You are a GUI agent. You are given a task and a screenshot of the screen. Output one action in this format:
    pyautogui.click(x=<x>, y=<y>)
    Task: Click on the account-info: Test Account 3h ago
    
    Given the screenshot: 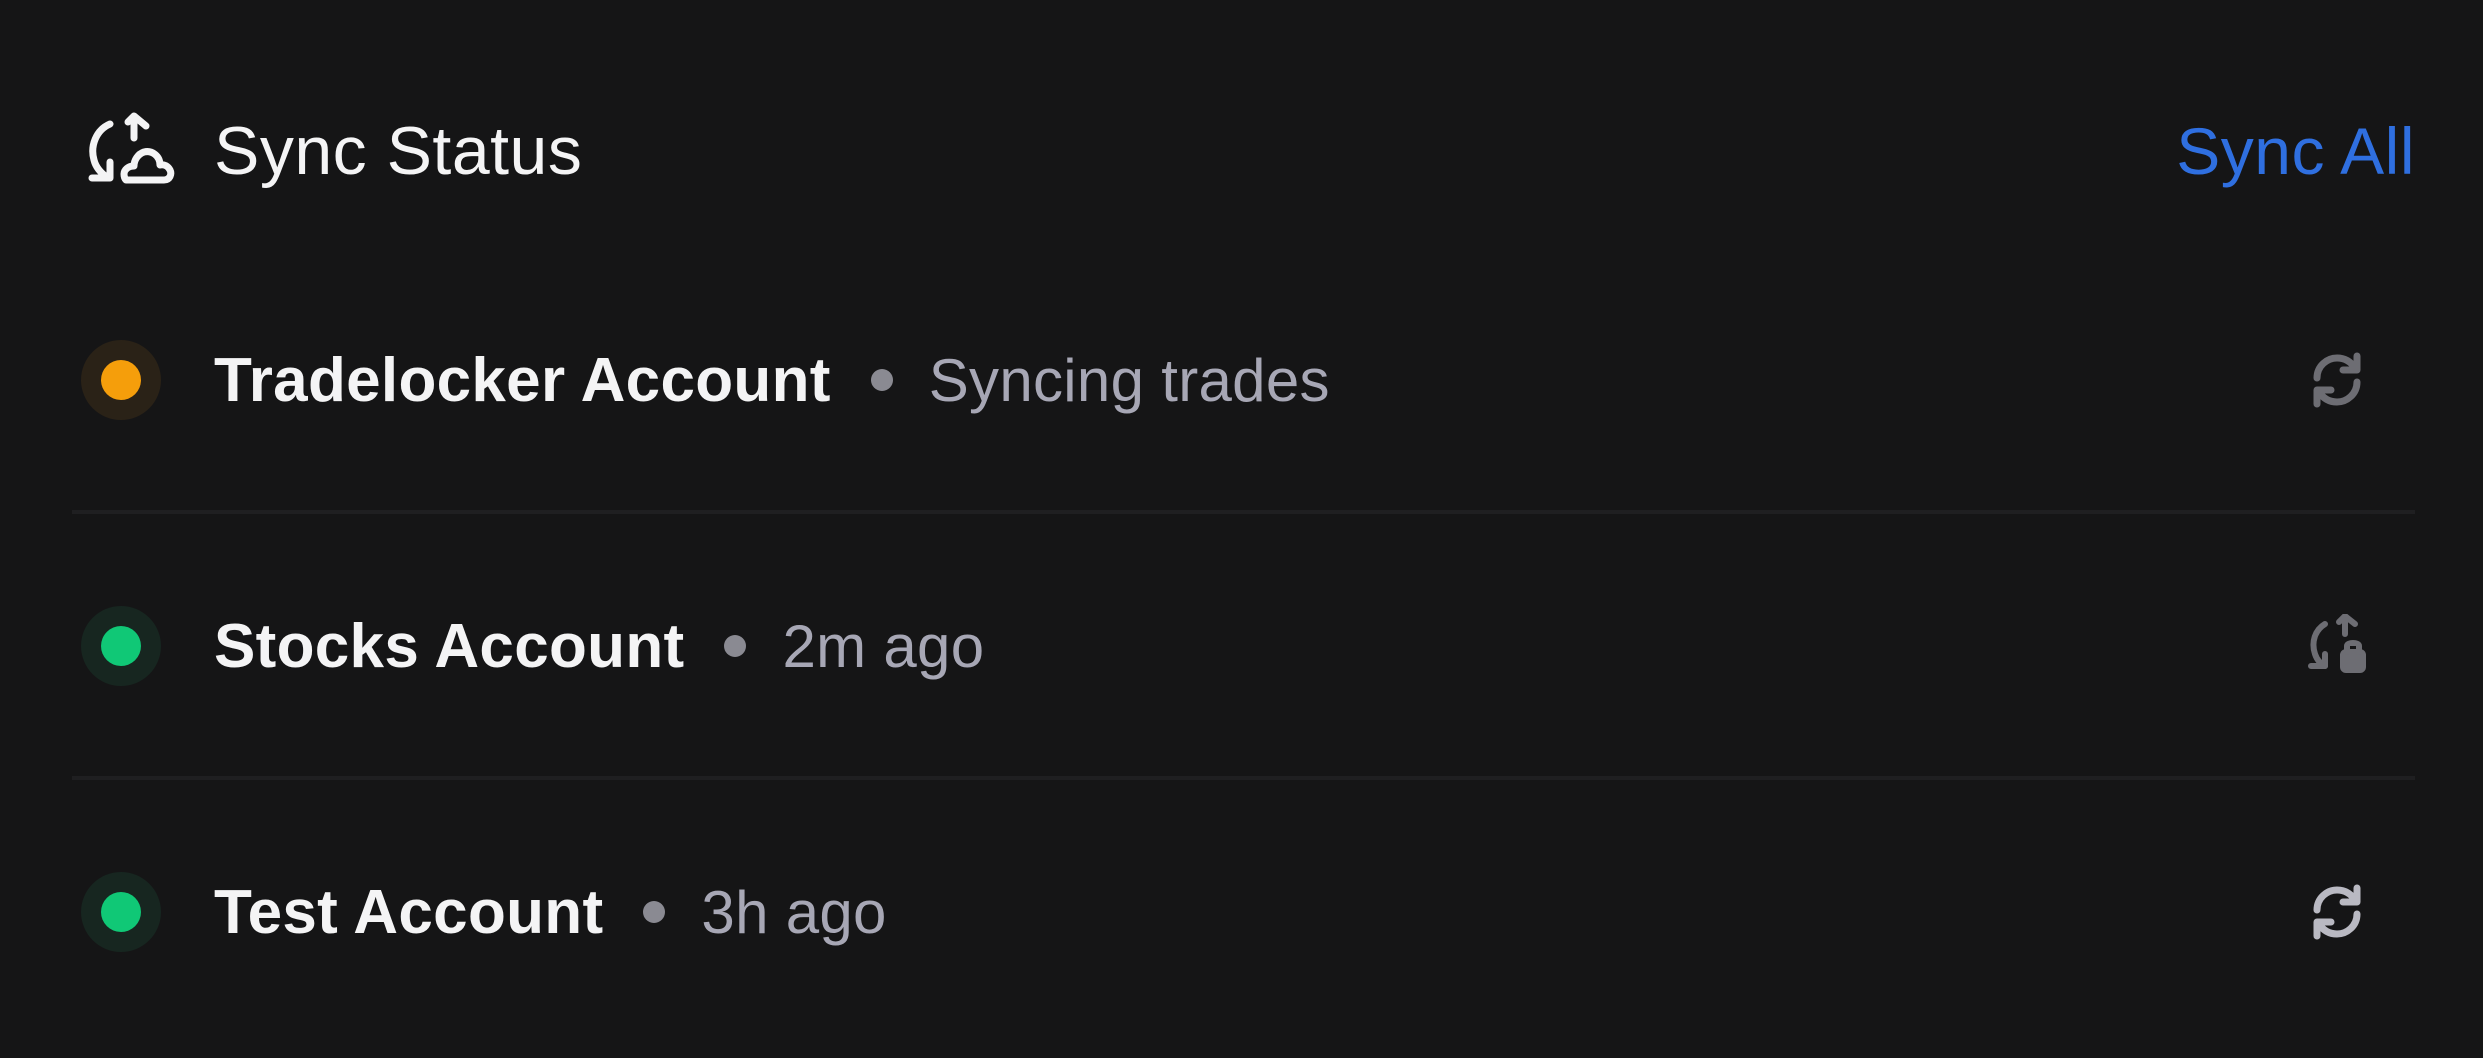 What is the action you would take?
    pyautogui.click(x=550, y=912)
    